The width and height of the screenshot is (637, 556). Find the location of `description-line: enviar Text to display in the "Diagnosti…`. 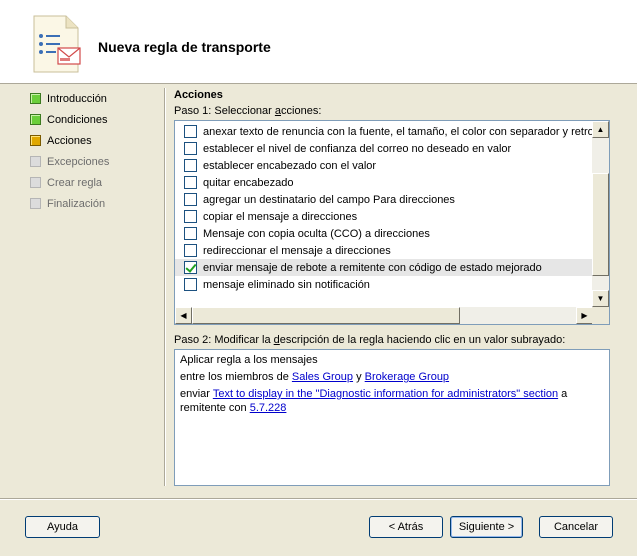

description-line: enviar Text to display in the "Diagnosti… is located at coordinates (374, 394).